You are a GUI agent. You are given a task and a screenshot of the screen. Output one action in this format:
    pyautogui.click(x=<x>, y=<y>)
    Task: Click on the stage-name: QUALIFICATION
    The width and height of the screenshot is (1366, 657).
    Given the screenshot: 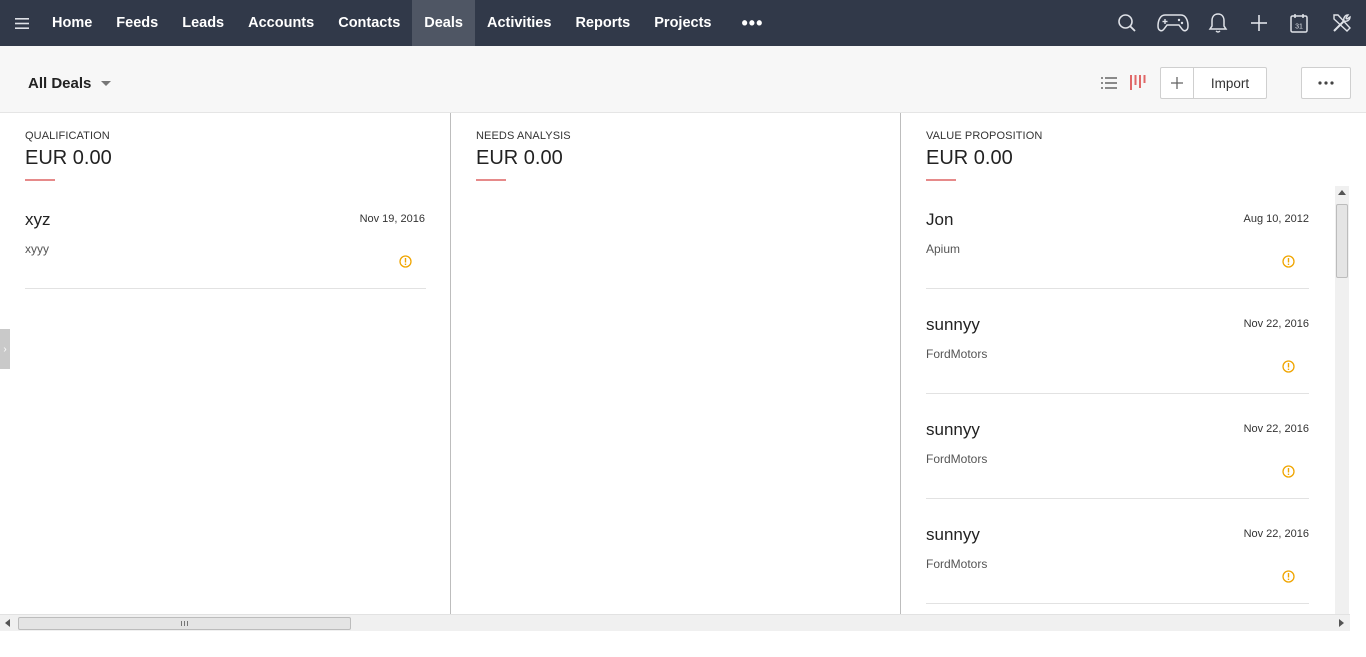 What is the action you would take?
    pyautogui.click(x=67, y=136)
    